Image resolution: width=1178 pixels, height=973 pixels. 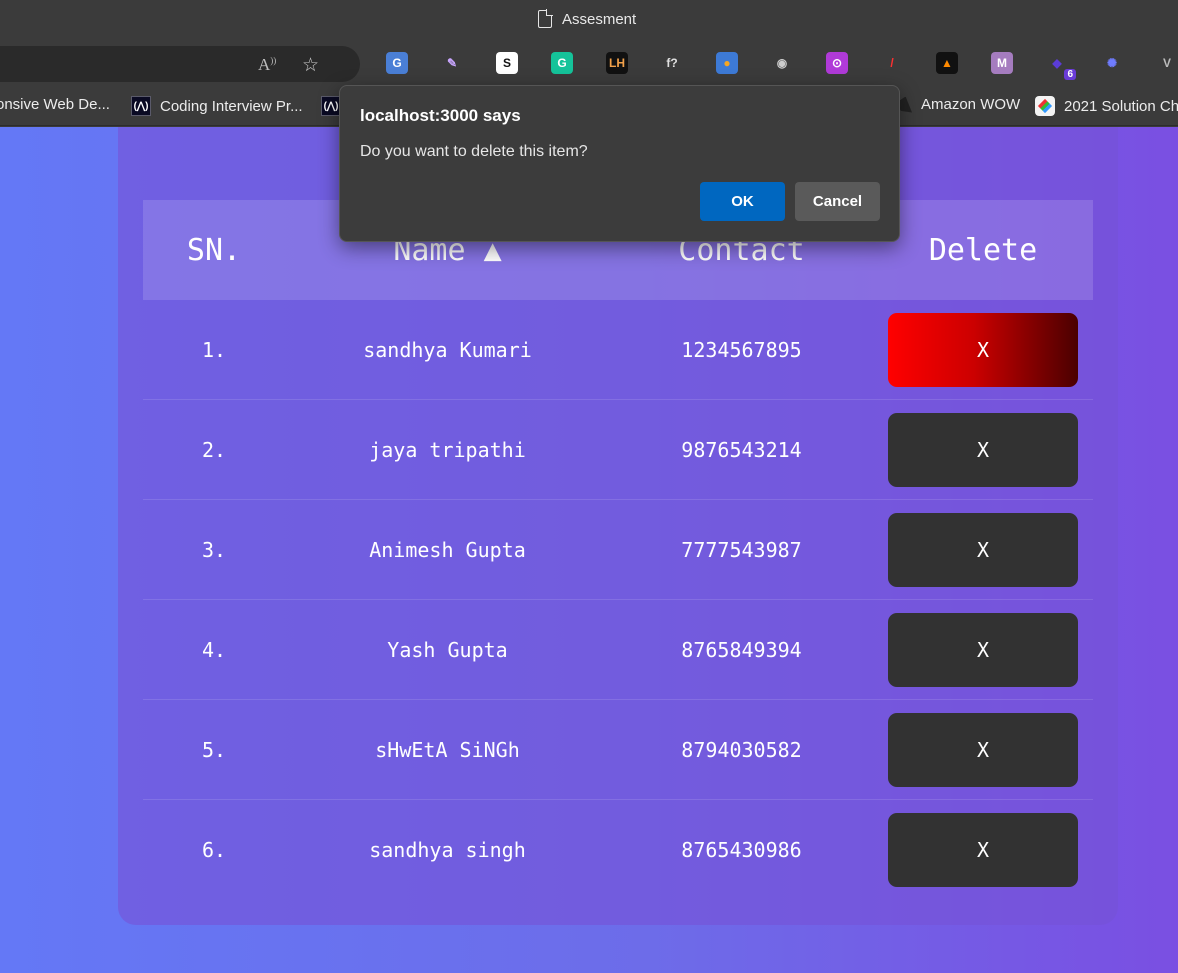 What do you see at coordinates (474, 151) in the screenshot?
I see `dialog-message: Do you want to delete this item?` at bounding box center [474, 151].